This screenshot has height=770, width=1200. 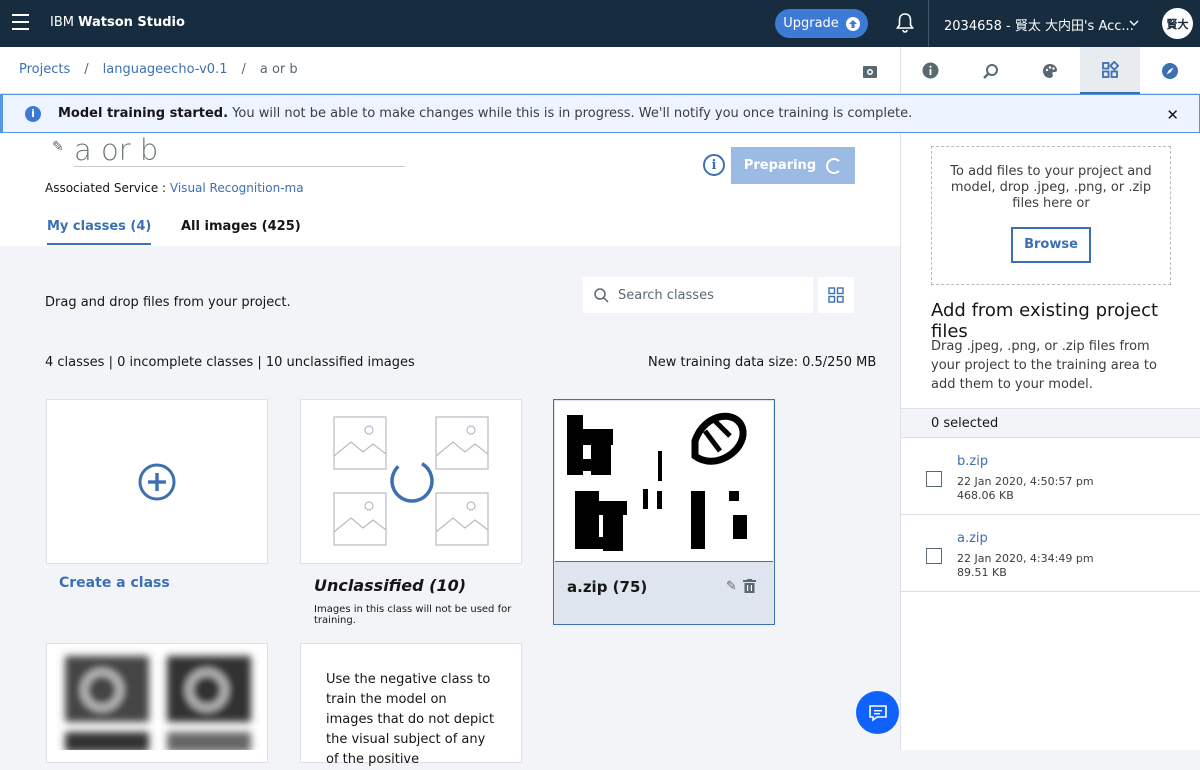 I want to click on grid-icon, so click(x=836, y=295).